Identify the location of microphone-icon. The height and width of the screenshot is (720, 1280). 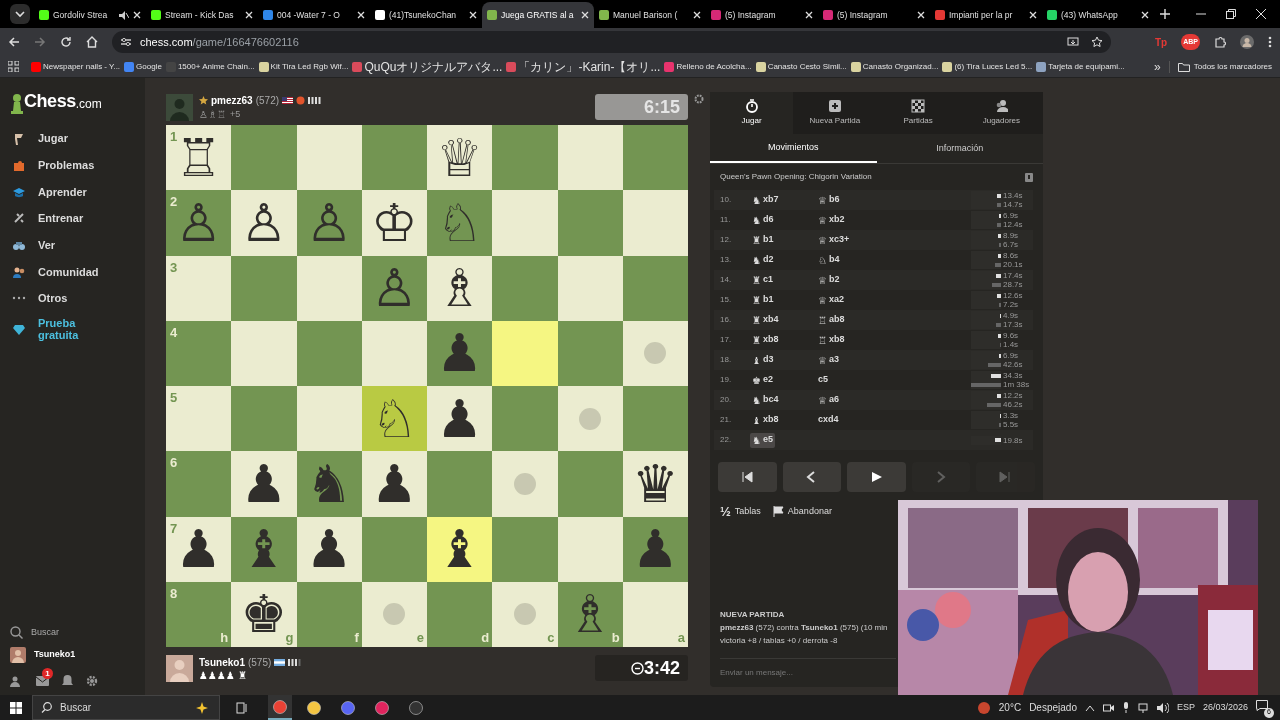
(1125, 707).